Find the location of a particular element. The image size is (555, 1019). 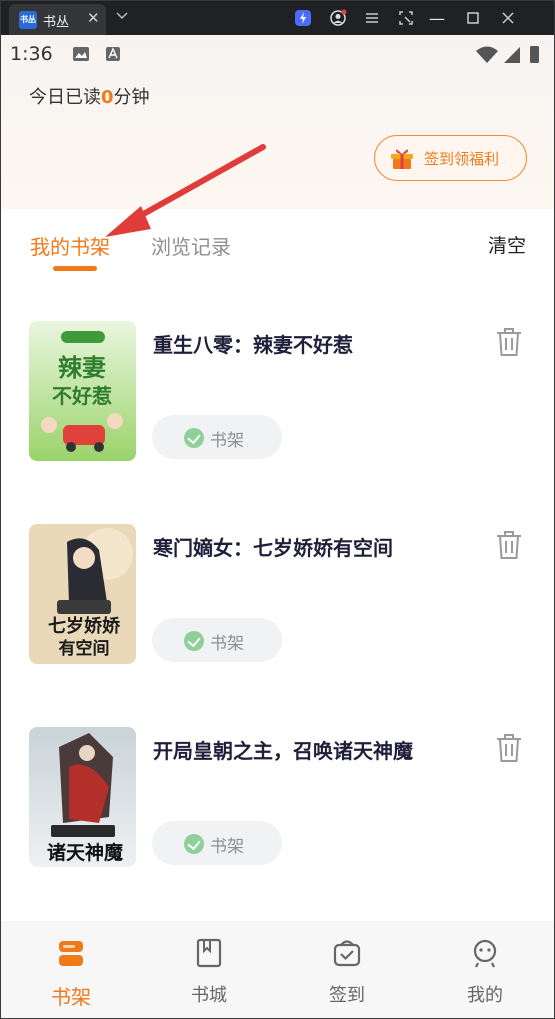

nav-bookshelf: 书架 is located at coordinates (71, 969).